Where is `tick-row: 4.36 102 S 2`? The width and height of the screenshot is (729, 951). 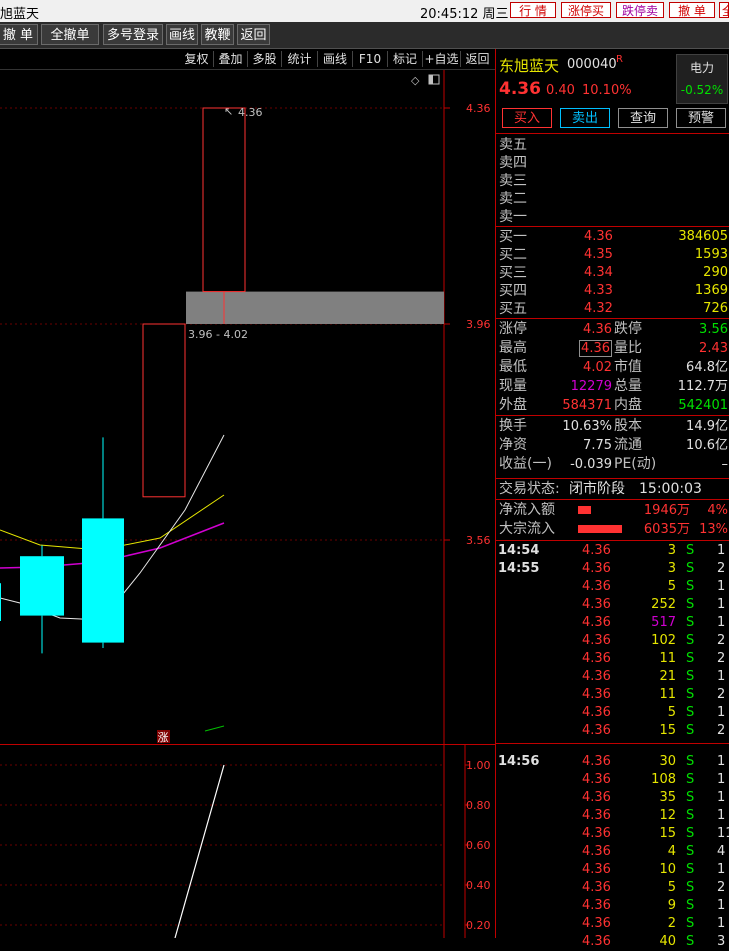
tick-row: 4.36 102 S 2 is located at coordinates (612, 641).